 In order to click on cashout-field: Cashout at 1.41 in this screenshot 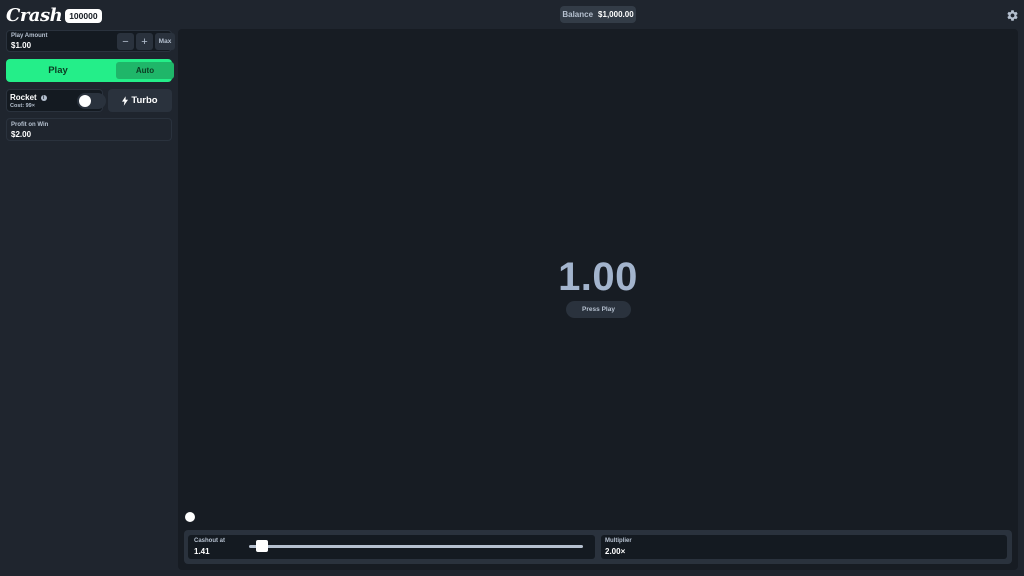, I will do `click(391, 547)`.